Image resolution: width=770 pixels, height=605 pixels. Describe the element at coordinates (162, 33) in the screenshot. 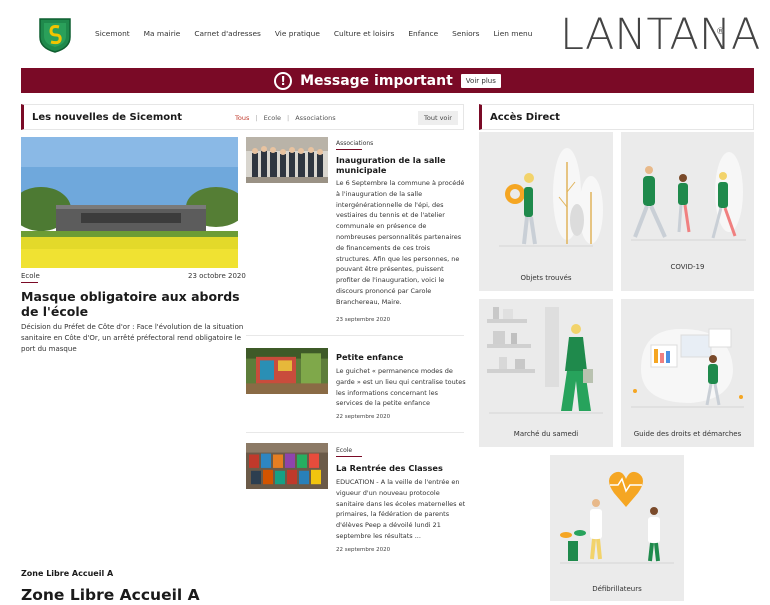

I see `nav-item-ma-mairie: Ma mairie` at that location.